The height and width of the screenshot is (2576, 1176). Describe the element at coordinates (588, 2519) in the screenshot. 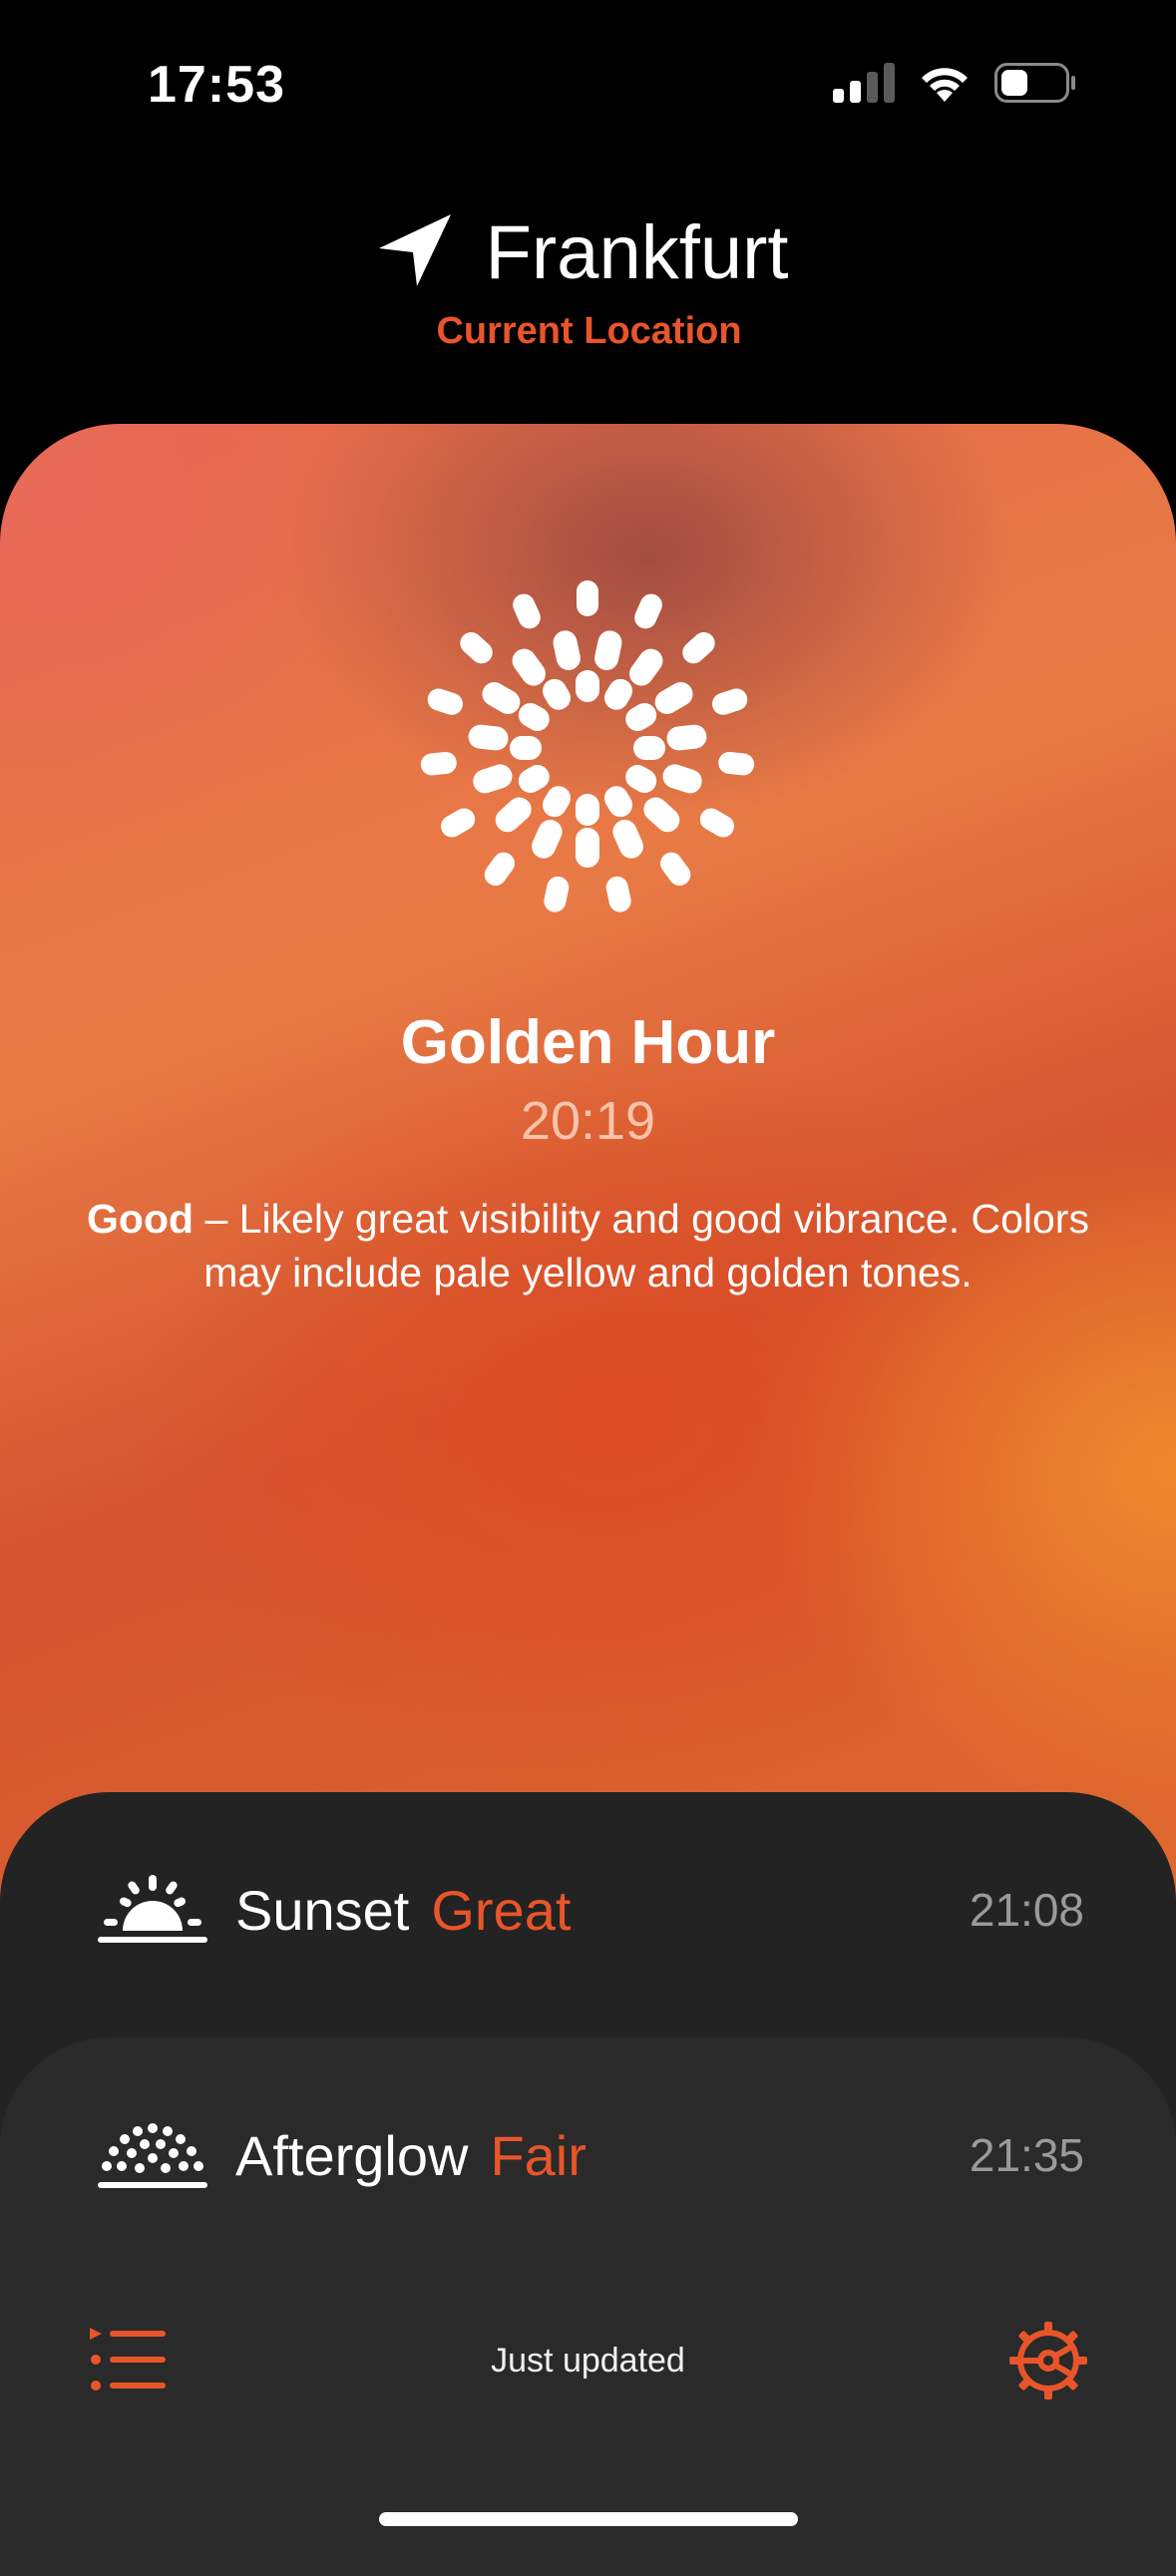

I see `home-indicator` at that location.